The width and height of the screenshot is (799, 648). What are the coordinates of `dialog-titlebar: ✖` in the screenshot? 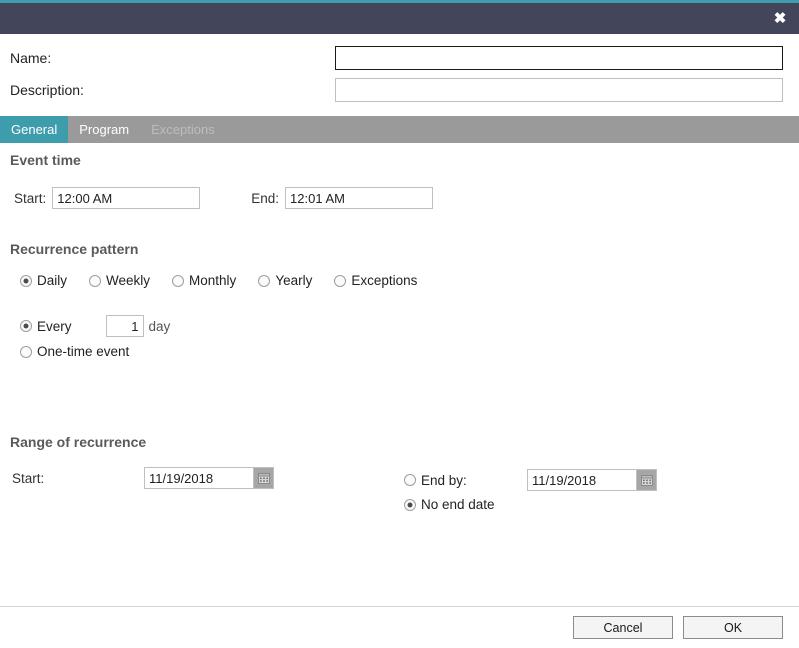 It's located at (399, 18).